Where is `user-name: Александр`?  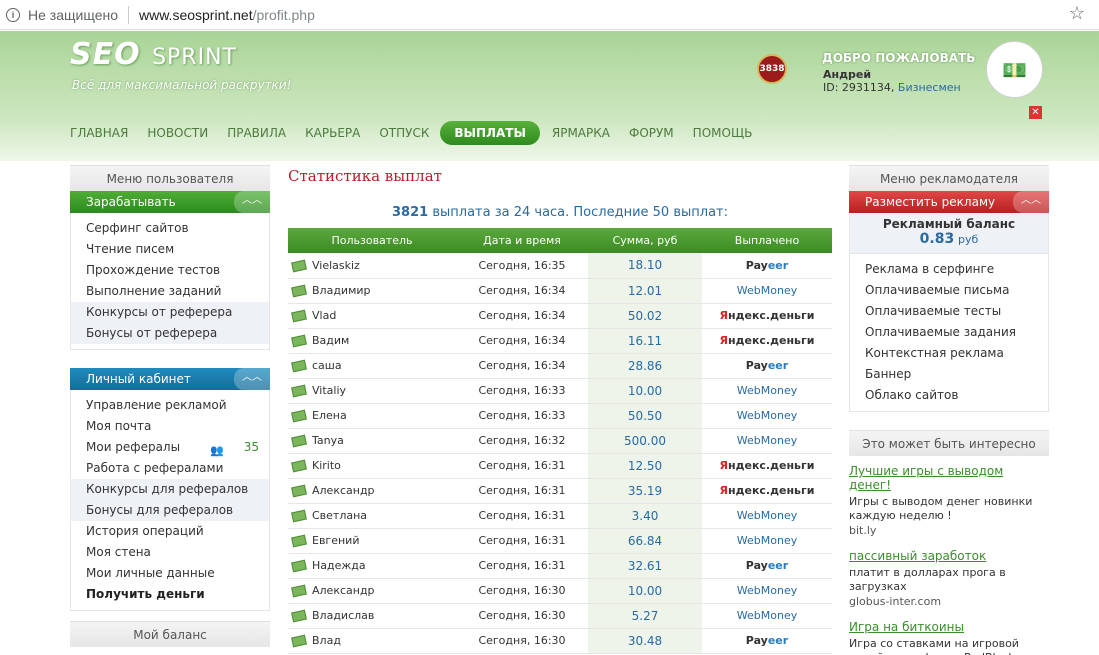 user-name: Александр is located at coordinates (343, 490).